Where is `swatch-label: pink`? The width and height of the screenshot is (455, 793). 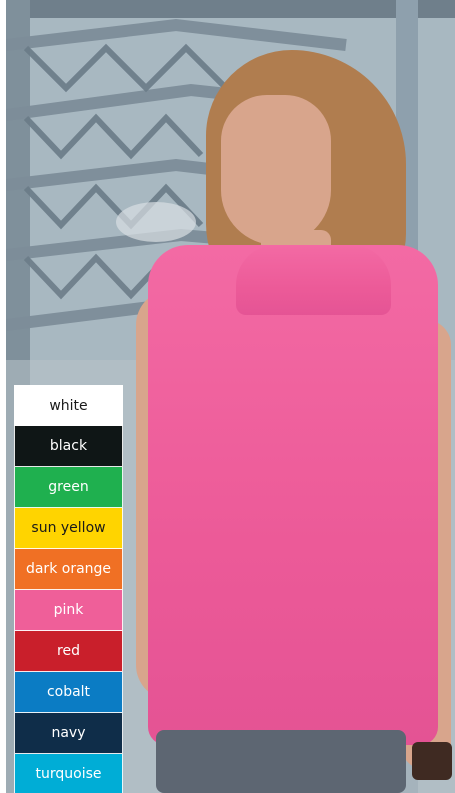
swatch-label: pink is located at coordinates (68, 610).